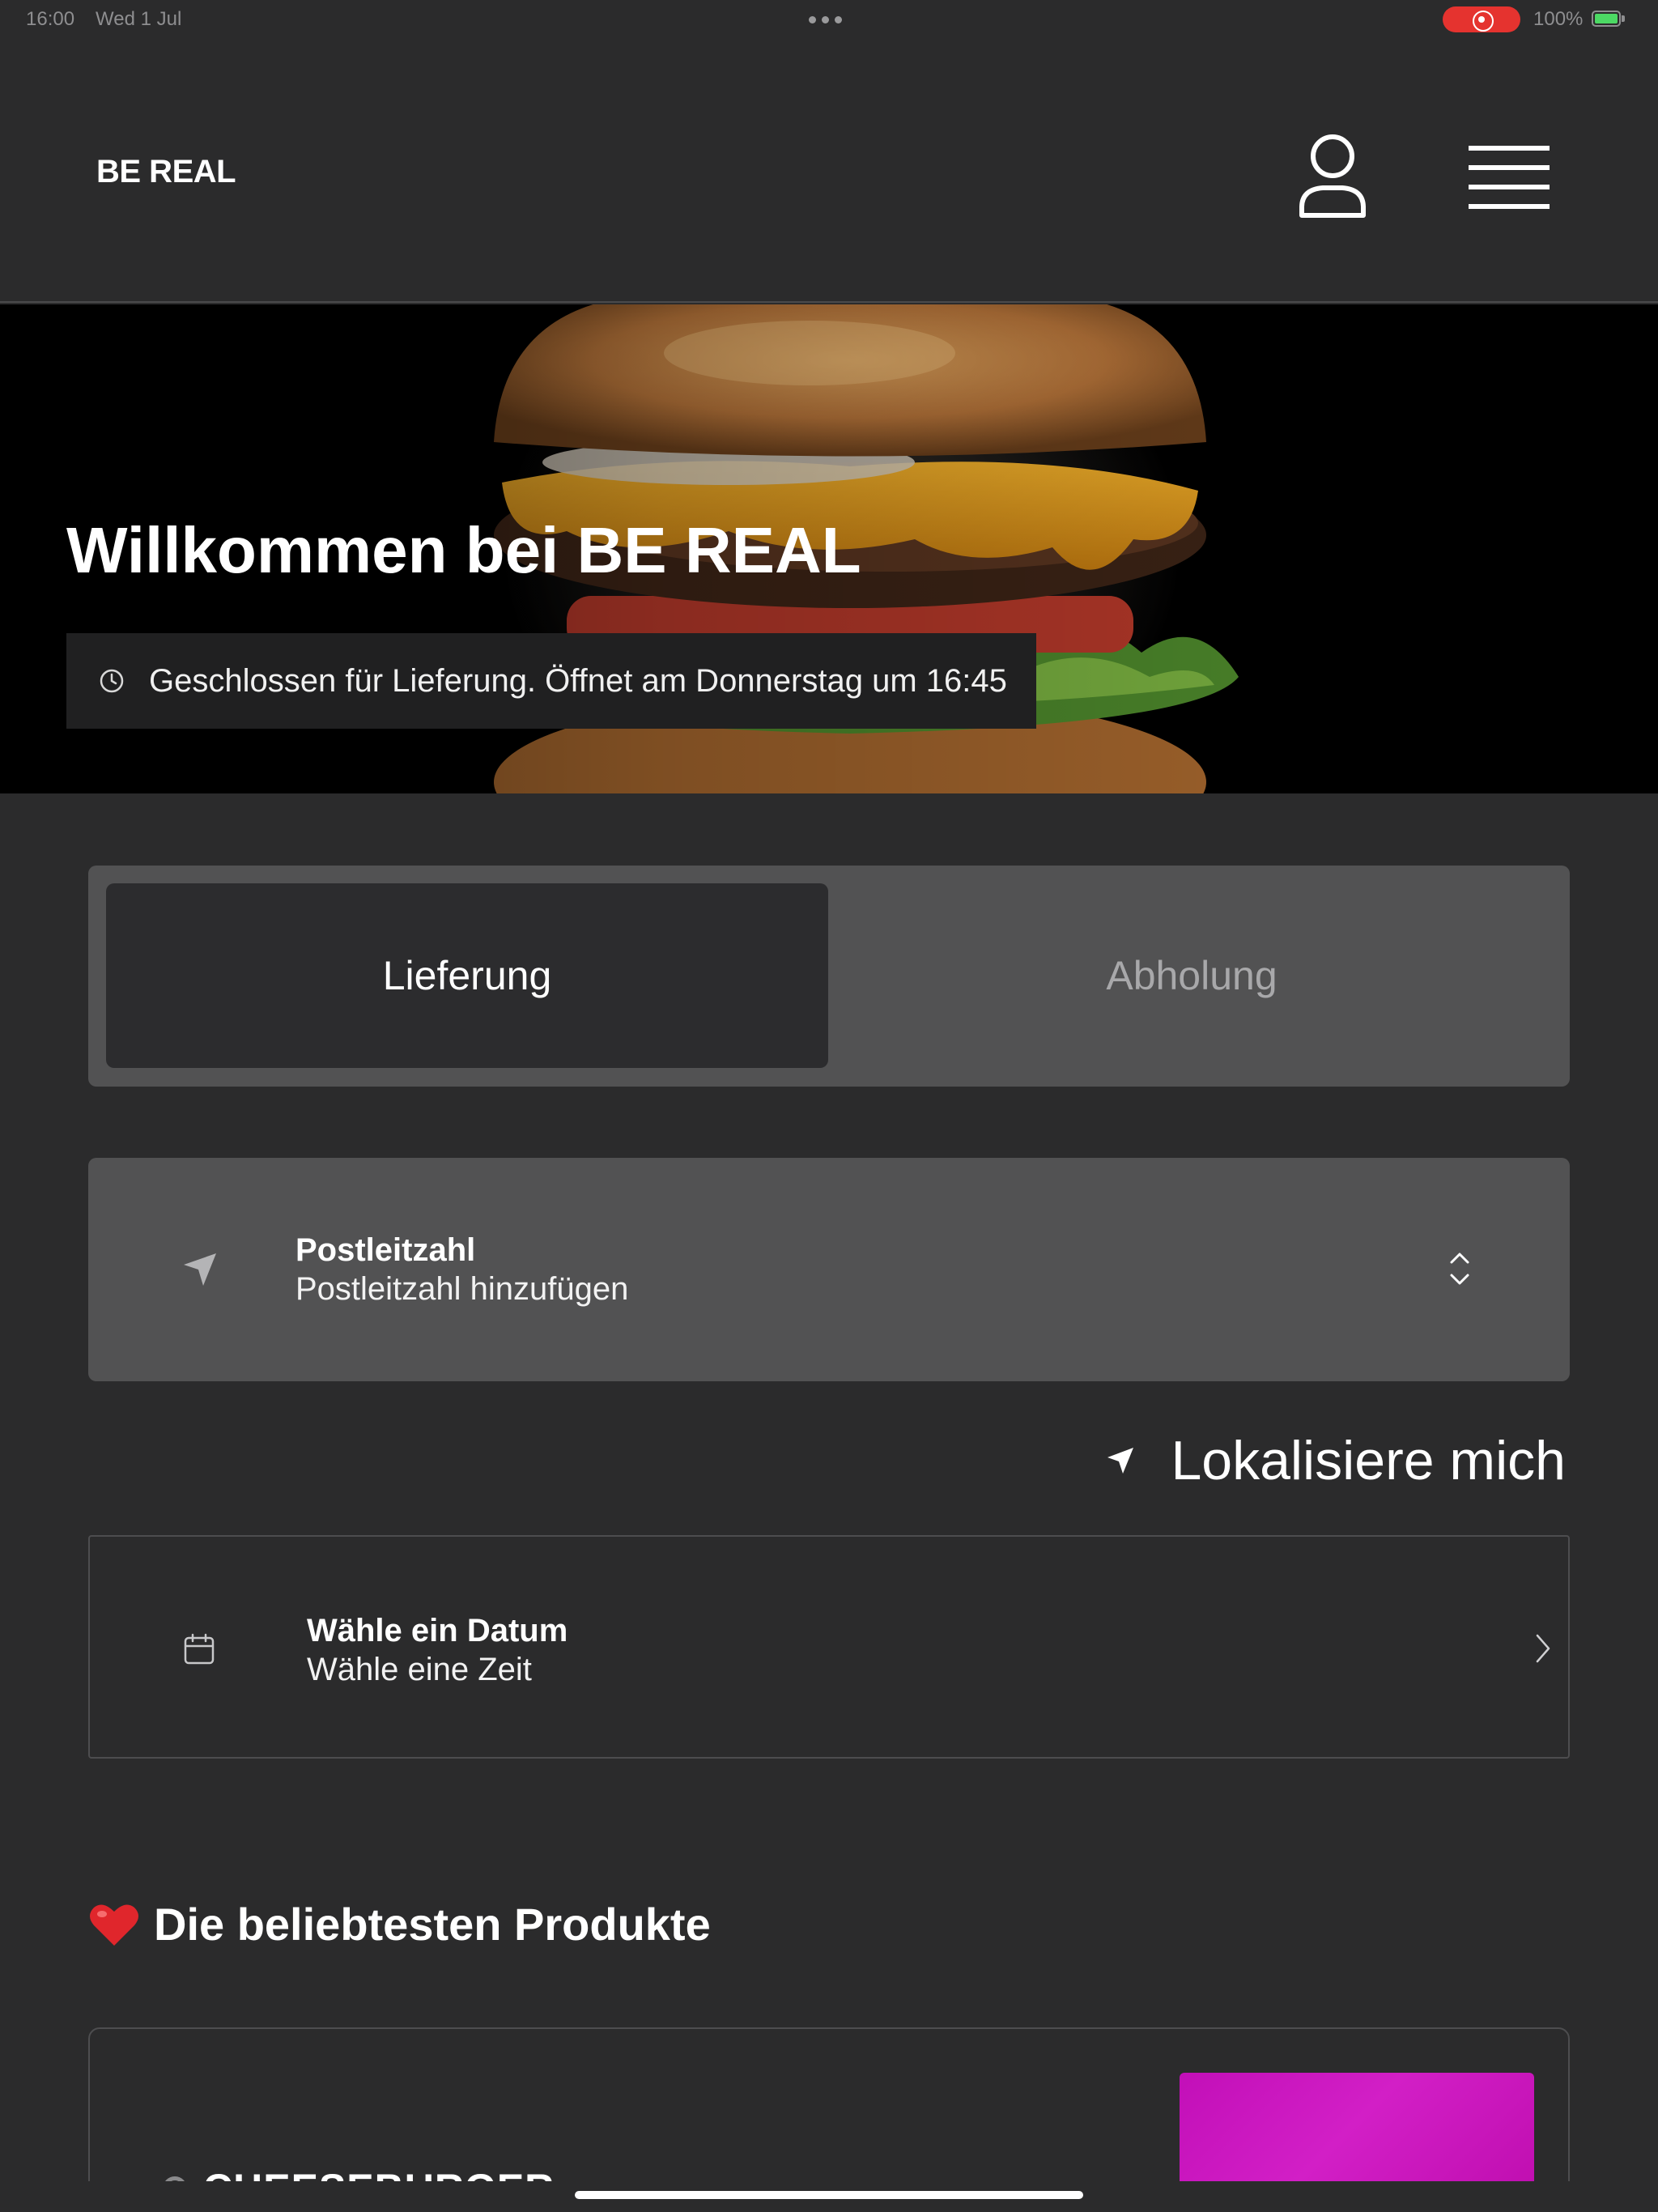 This screenshot has width=1658, height=2212. Describe the element at coordinates (829, 977) in the screenshot. I see `order-mode-toggle: Lieferung Abholung` at that location.